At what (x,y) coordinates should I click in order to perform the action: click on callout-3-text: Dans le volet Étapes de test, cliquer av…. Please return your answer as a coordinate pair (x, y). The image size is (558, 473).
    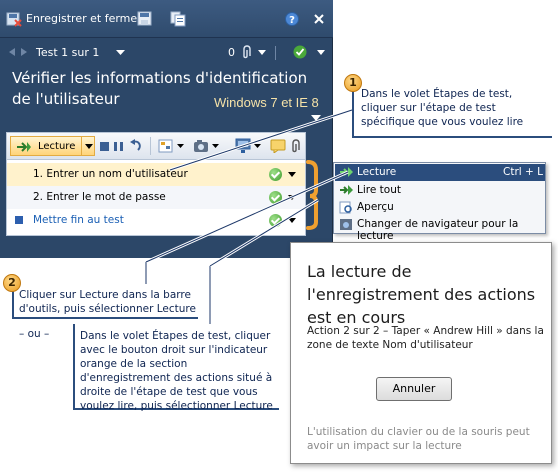
    Looking at the image, I should click on (176, 371).